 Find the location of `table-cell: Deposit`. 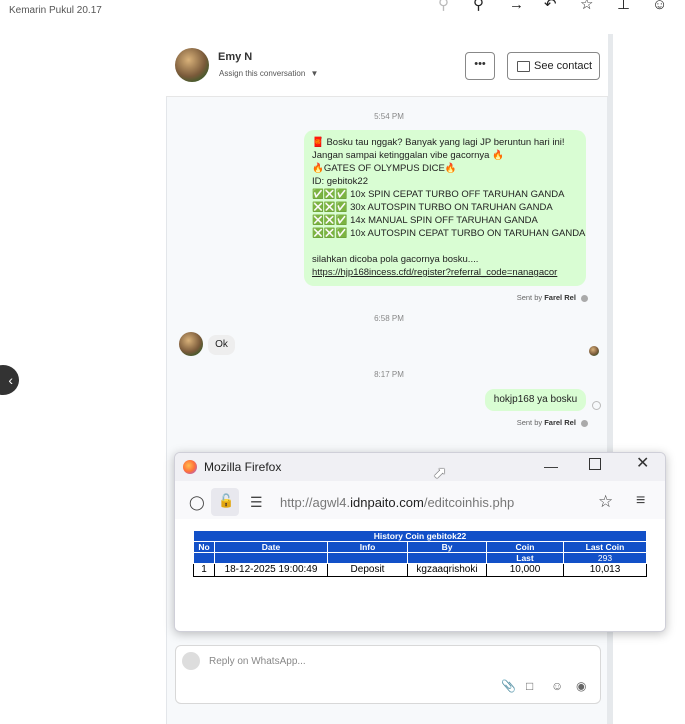

table-cell: Deposit is located at coordinates (367, 570).